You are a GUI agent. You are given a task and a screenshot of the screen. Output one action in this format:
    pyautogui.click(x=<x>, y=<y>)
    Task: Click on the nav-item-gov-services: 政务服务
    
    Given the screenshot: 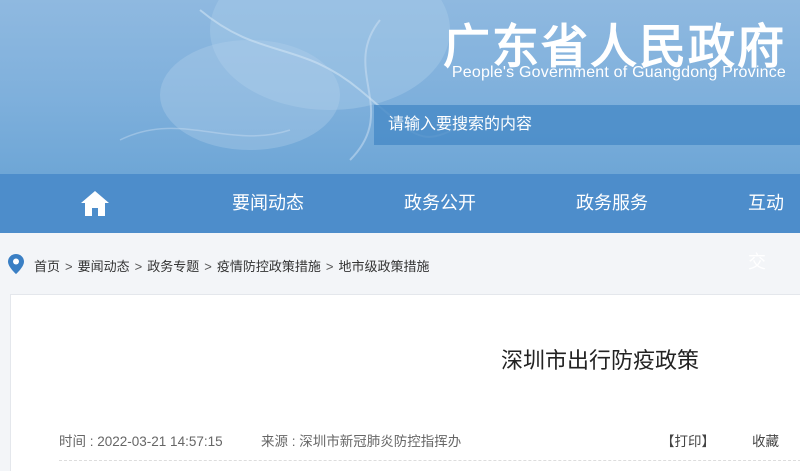 What is the action you would take?
    pyautogui.click(x=612, y=203)
    